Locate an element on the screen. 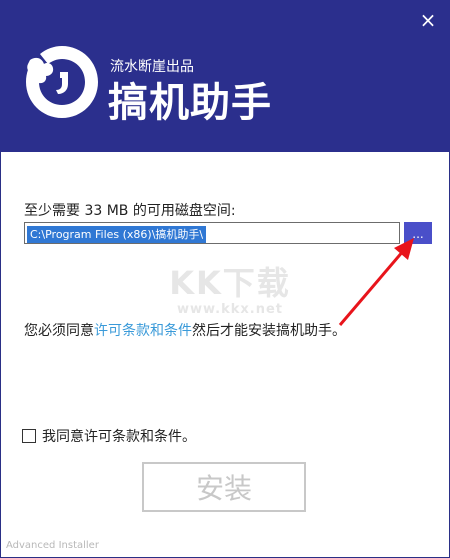 This screenshot has height=558, width=450. close-icon: × is located at coordinates (428, 20).